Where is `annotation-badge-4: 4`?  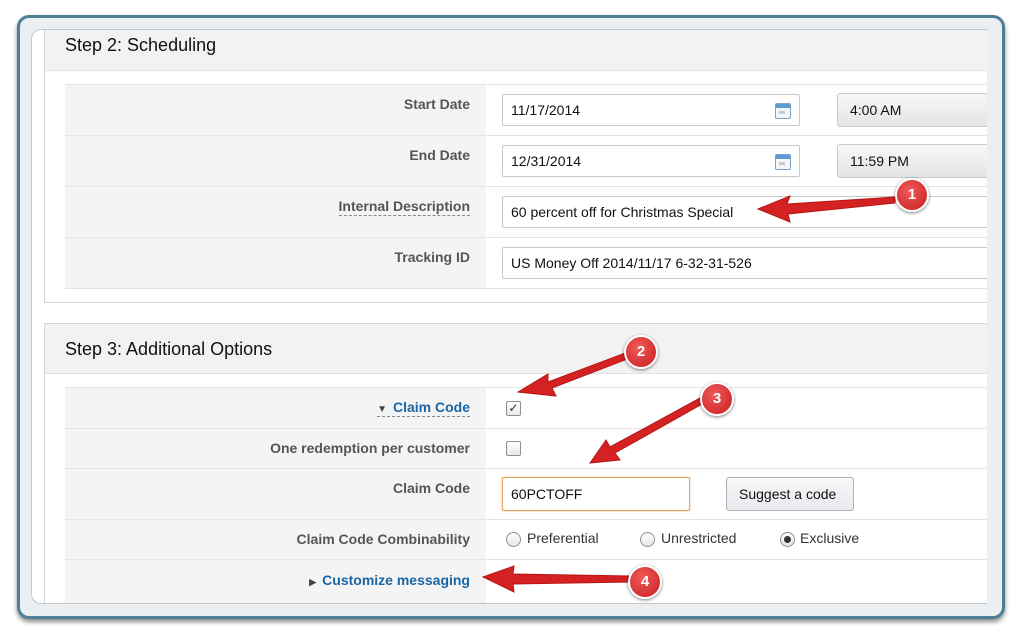
annotation-badge-4: 4 is located at coordinates (645, 582).